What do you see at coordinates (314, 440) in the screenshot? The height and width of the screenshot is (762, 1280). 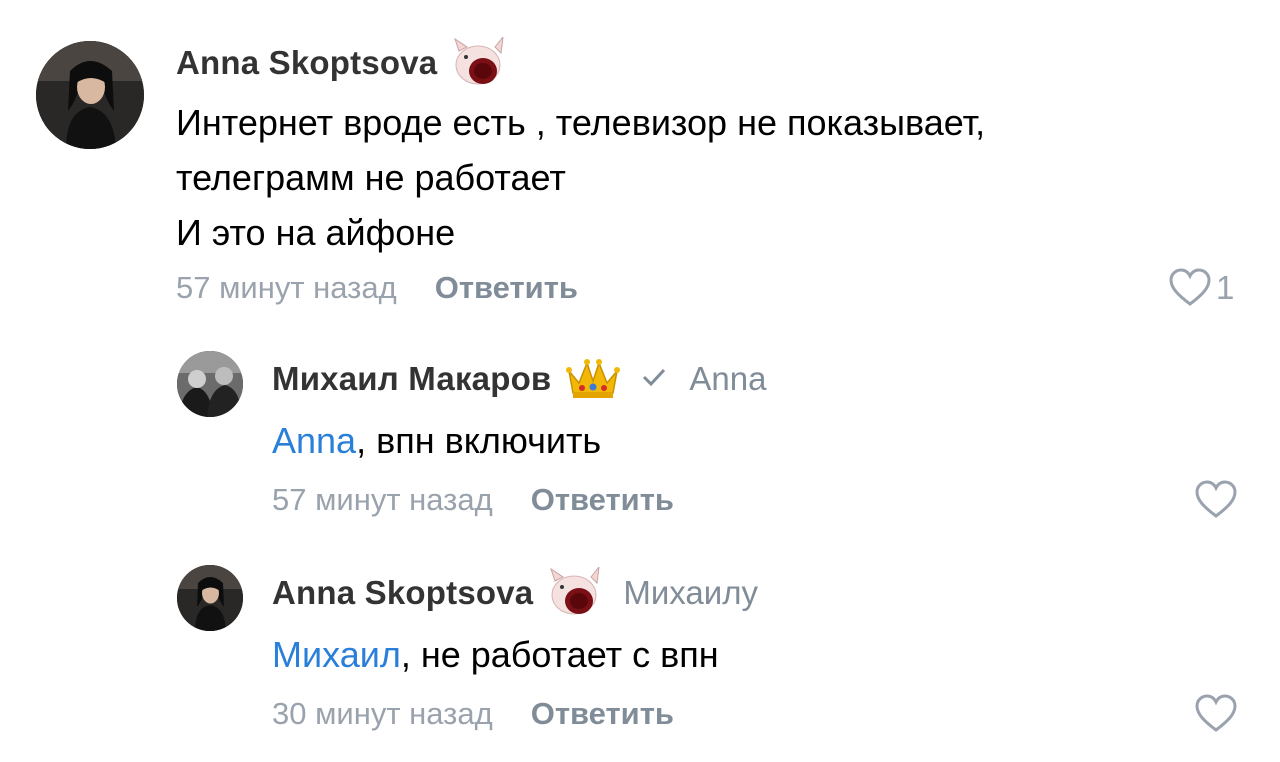 I see `mention-link: Anna` at bounding box center [314, 440].